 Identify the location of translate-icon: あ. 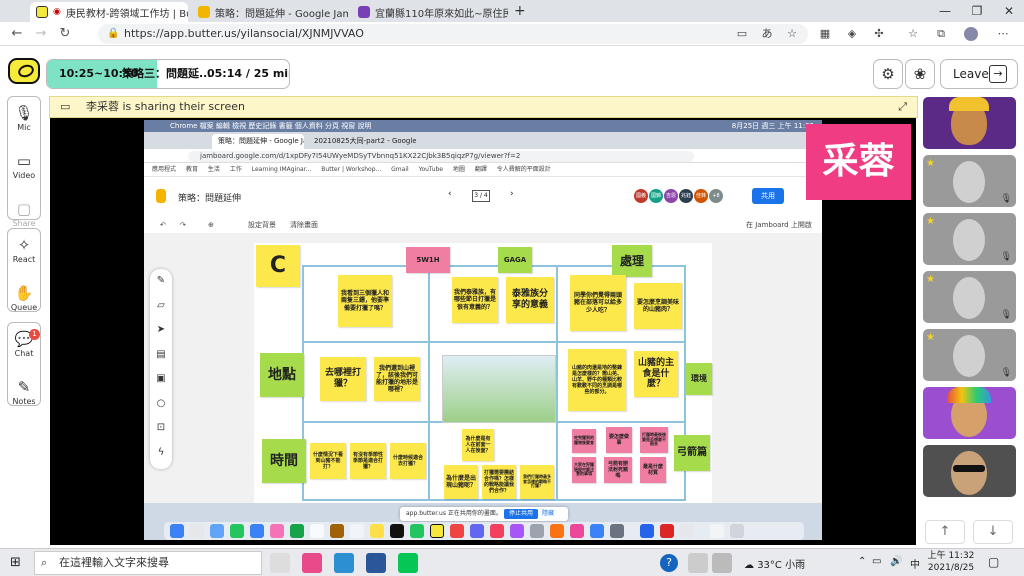
(767, 34).